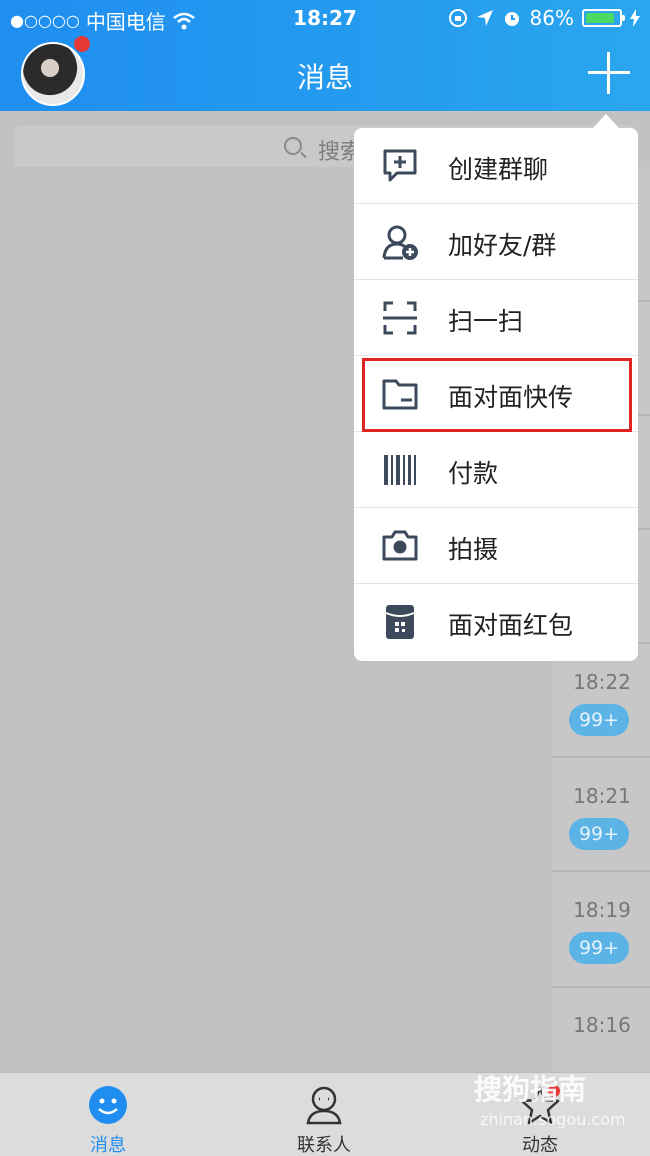  I want to click on add-friend-icon, so click(400, 242).